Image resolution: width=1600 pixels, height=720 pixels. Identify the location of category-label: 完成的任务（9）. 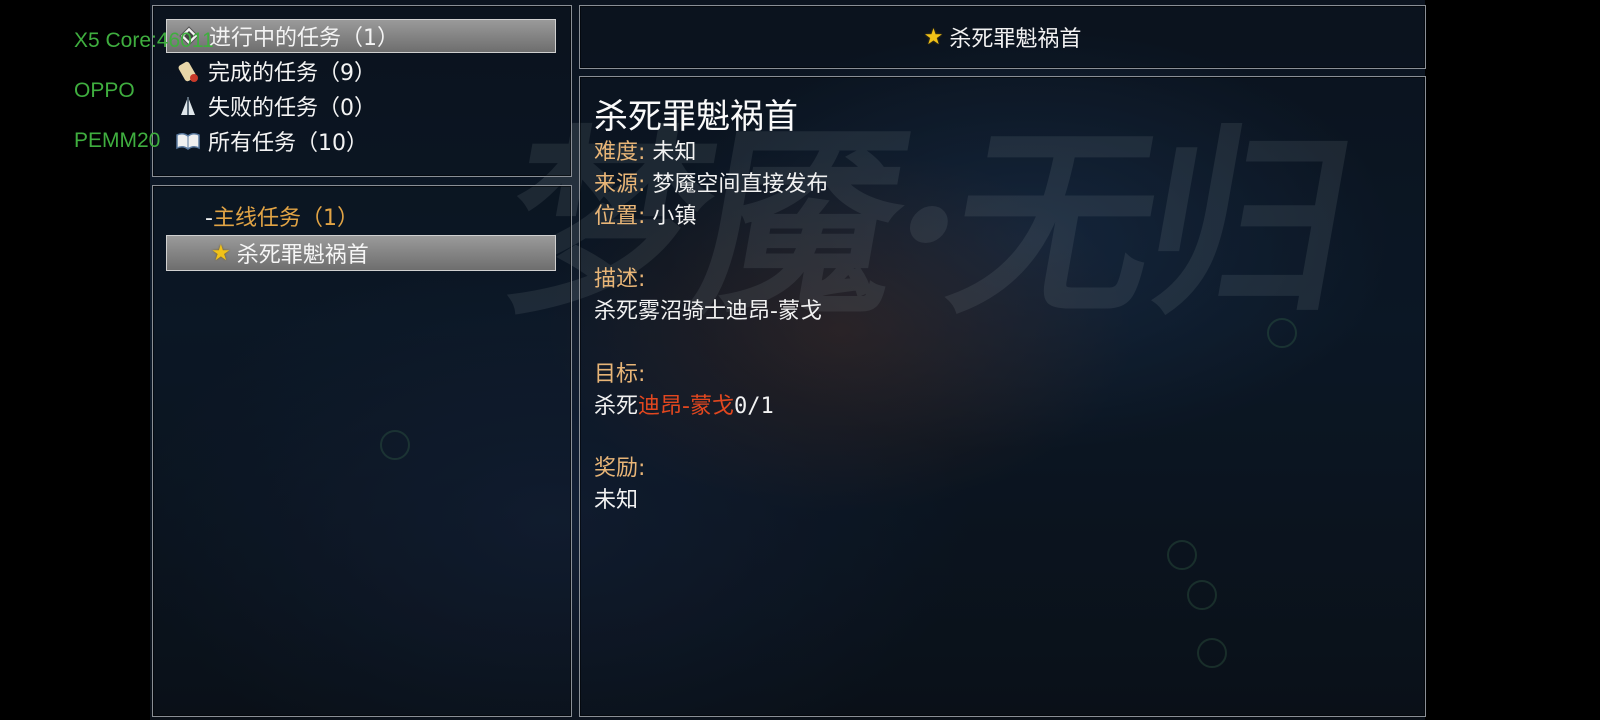
(292, 73).